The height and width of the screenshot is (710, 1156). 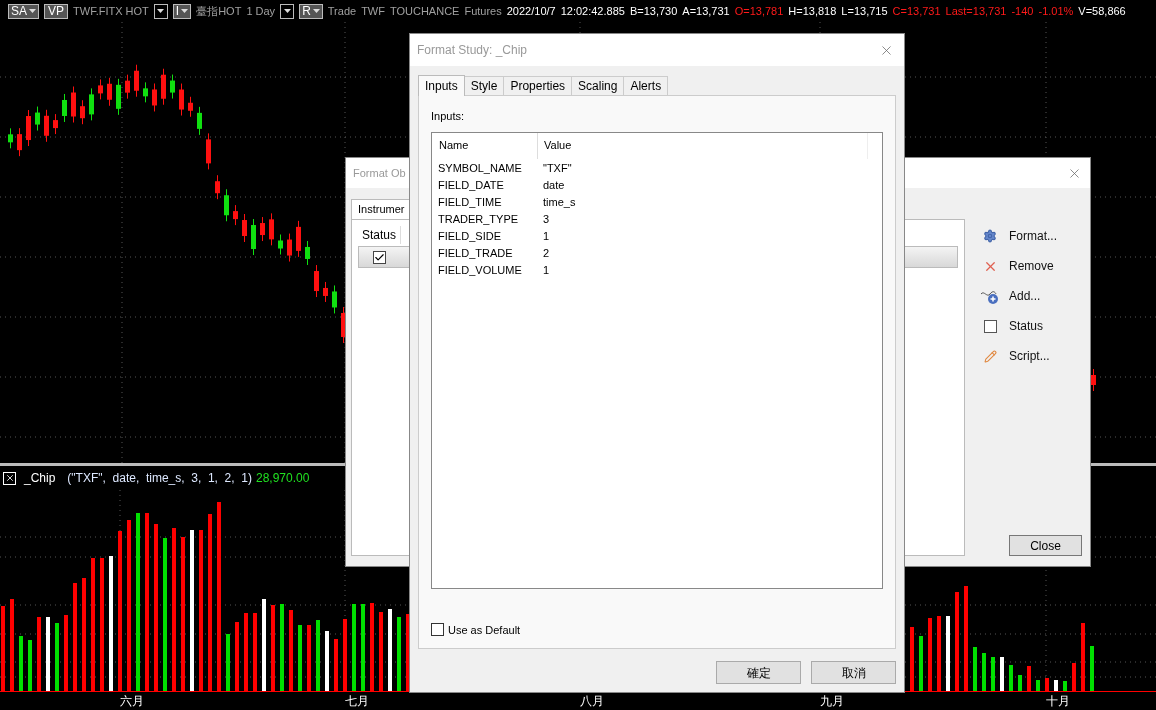 What do you see at coordinates (23, 11) in the screenshot?
I see `dropdown-button: SA` at bounding box center [23, 11].